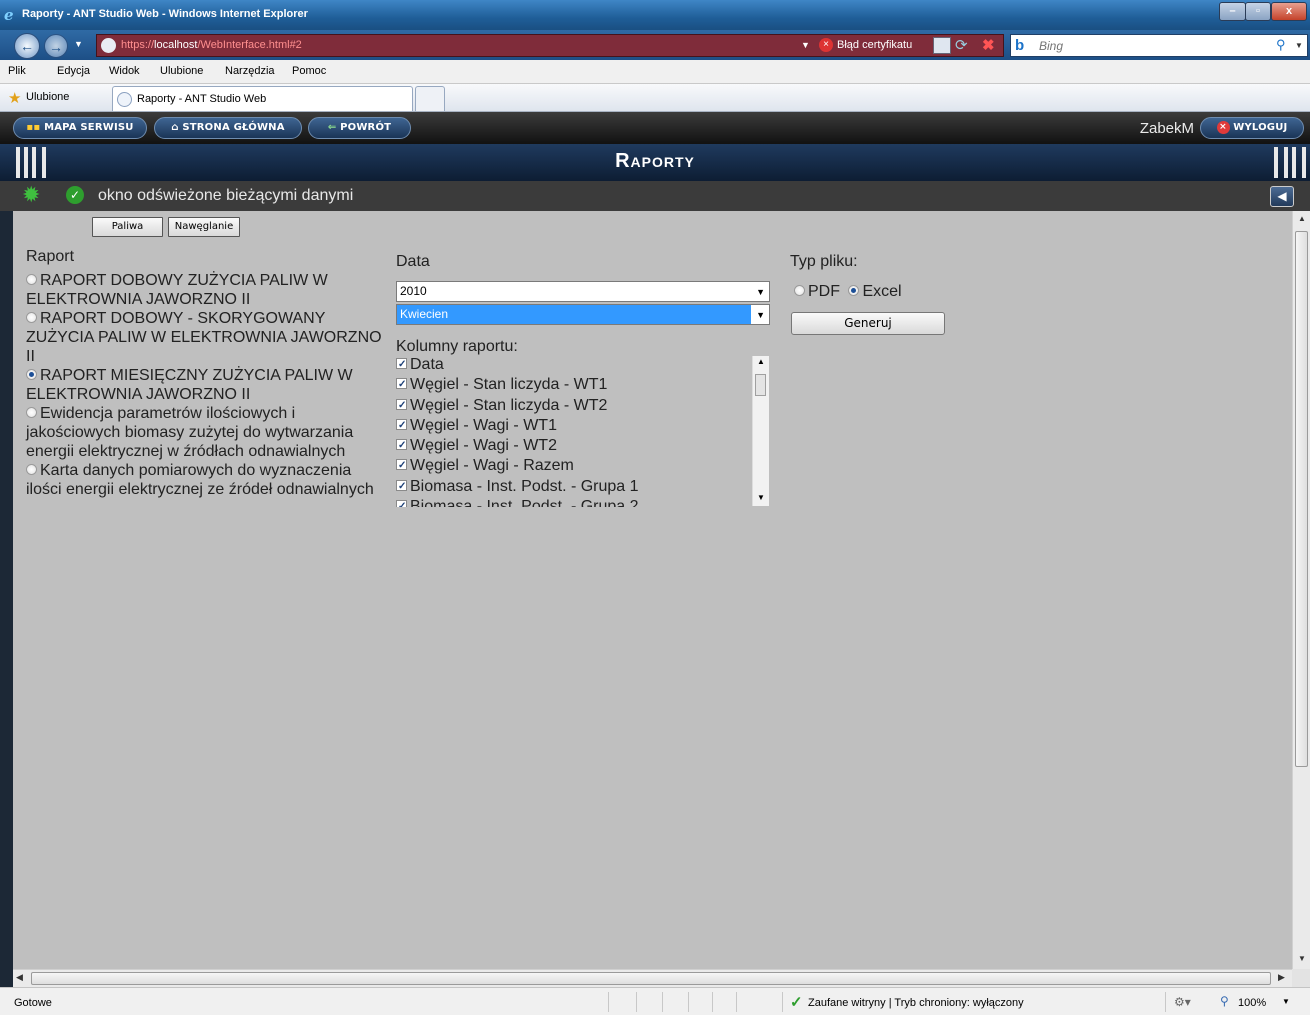 The image size is (1310, 1015). What do you see at coordinates (583, 291) in the screenshot?
I see `year-select: 2010 ▼` at bounding box center [583, 291].